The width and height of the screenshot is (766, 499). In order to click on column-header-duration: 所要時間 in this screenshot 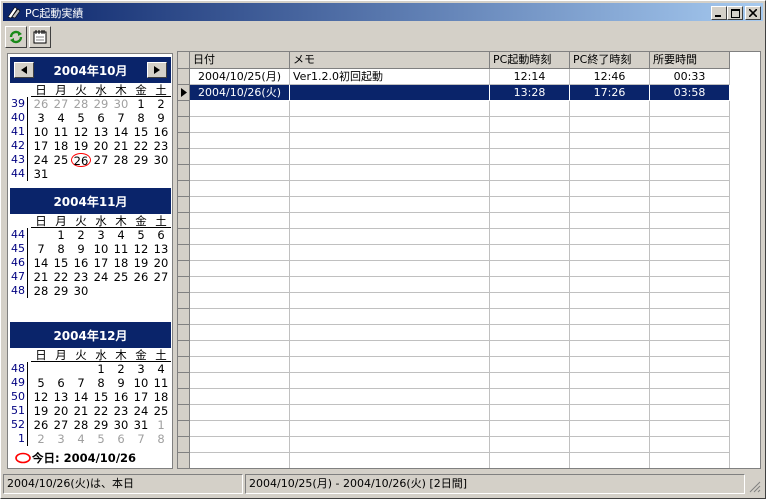, I will do `click(690, 60)`.